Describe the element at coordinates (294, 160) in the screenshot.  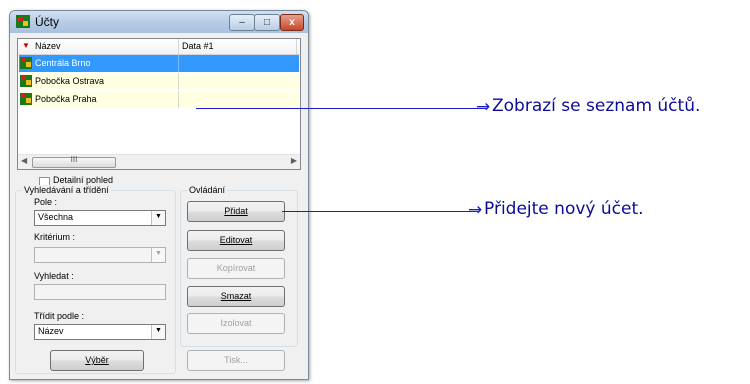
I see `scroll-right-icon: ▶` at that location.